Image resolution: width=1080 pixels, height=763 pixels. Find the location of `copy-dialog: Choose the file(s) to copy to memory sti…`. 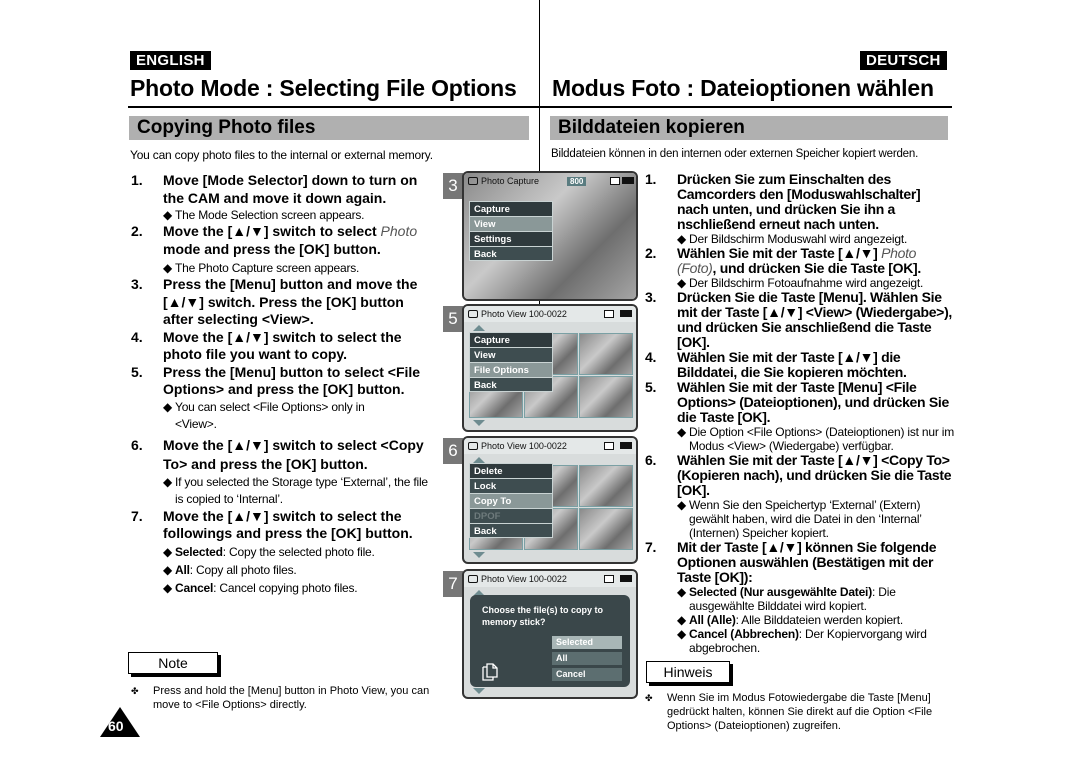

copy-dialog: Choose the file(s) to copy to memory sti… is located at coordinates (550, 641).